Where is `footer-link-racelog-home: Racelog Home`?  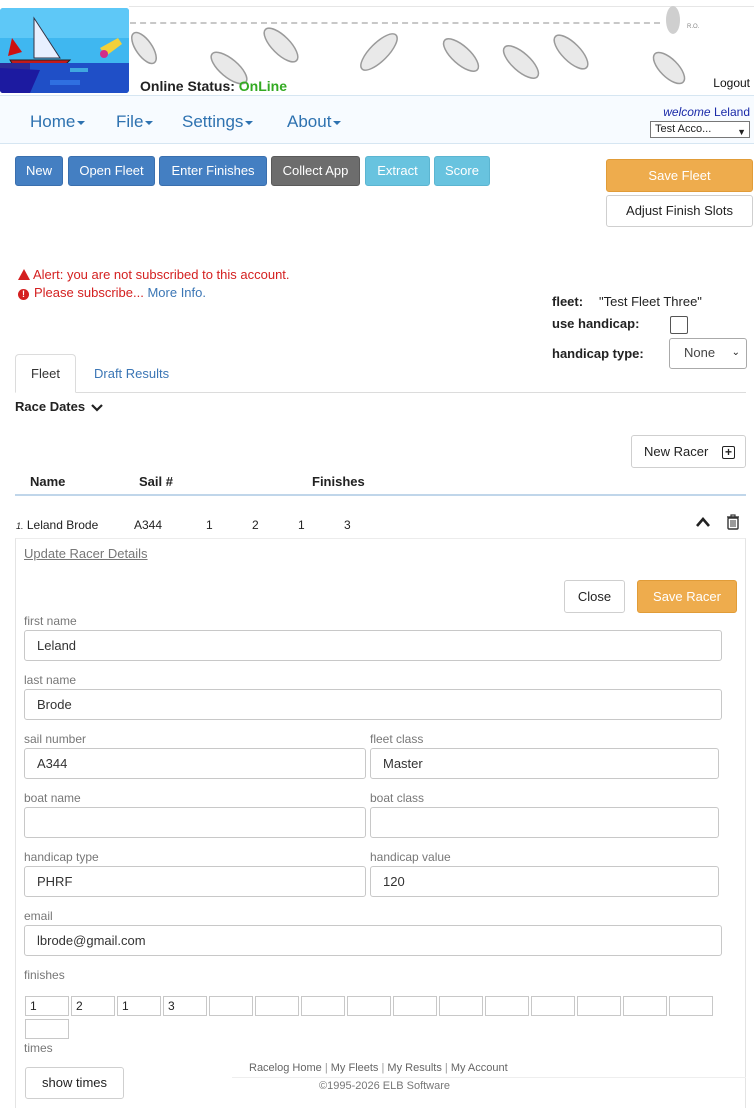
footer-link-racelog-home: Racelog Home is located at coordinates (285, 1068).